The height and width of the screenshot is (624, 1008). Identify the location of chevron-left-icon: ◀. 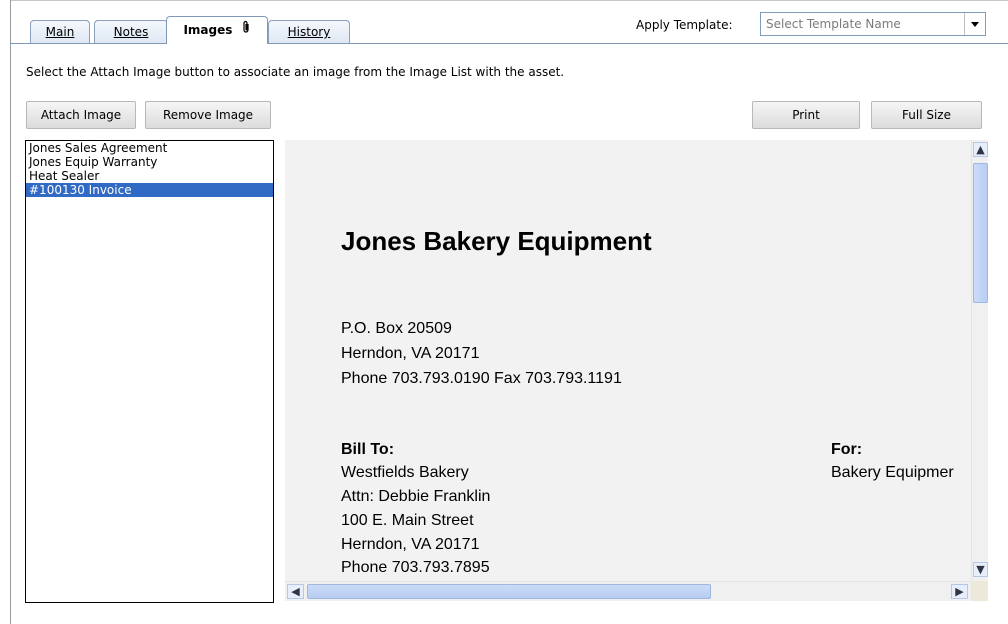
(295, 591).